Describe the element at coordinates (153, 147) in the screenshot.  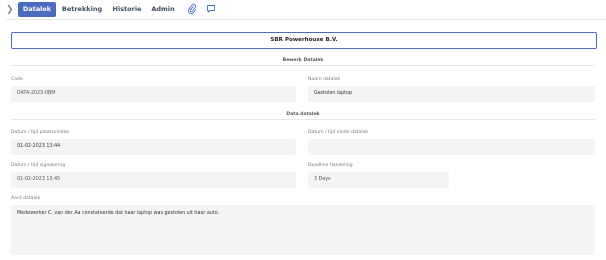
I see `start-datetime-field: 01-02-2023 13:44` at that location.